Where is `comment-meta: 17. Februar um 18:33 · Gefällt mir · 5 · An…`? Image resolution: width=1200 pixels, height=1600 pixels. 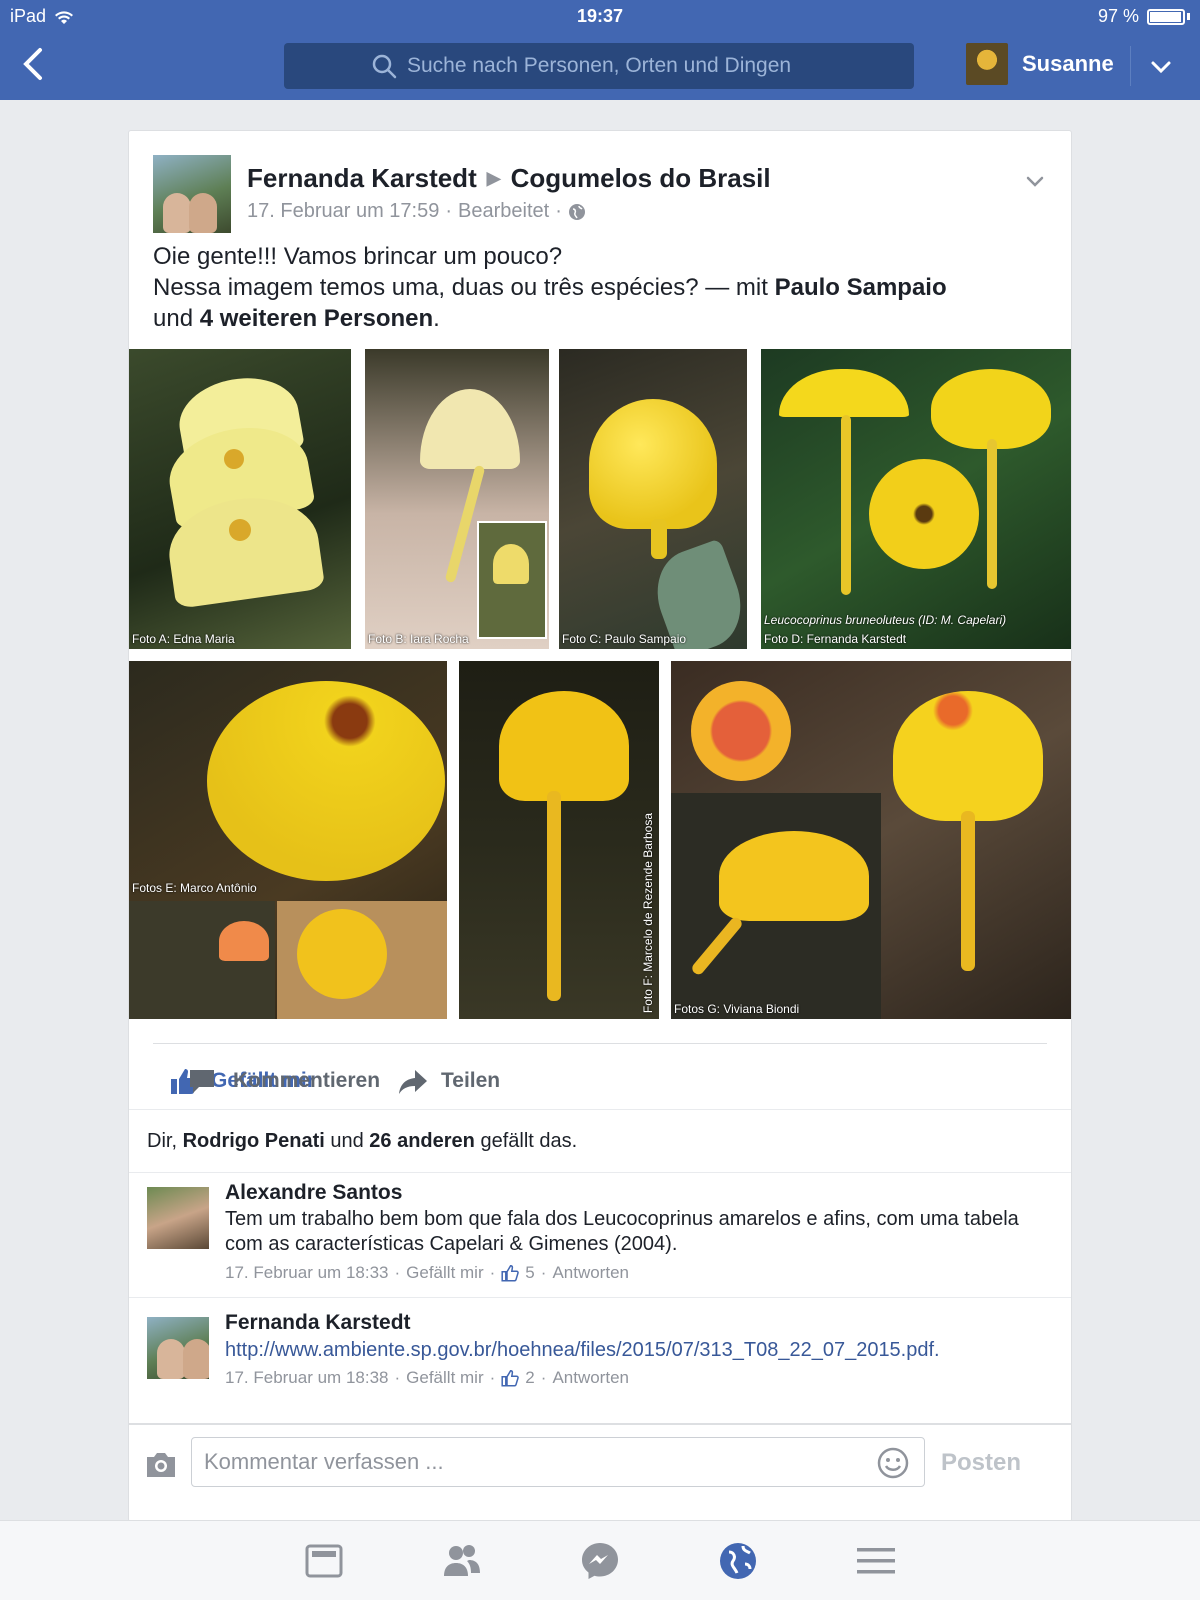 comment-meta: 17. Februar um 18:33 · Gefällt mir · 5 · An… is located at coordinates (640, 1273).